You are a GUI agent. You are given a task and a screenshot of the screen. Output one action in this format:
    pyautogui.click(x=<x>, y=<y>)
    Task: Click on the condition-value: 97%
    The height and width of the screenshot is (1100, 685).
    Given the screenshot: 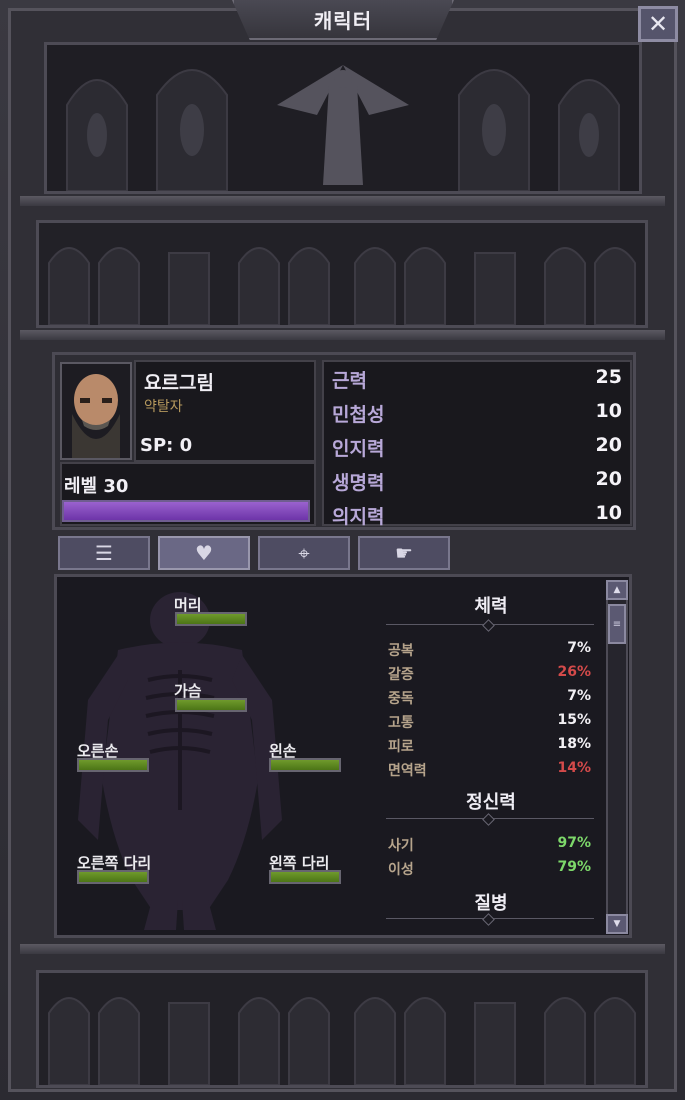 What is the action you would take?
    pyautogui.click(x=574, y=843)
    